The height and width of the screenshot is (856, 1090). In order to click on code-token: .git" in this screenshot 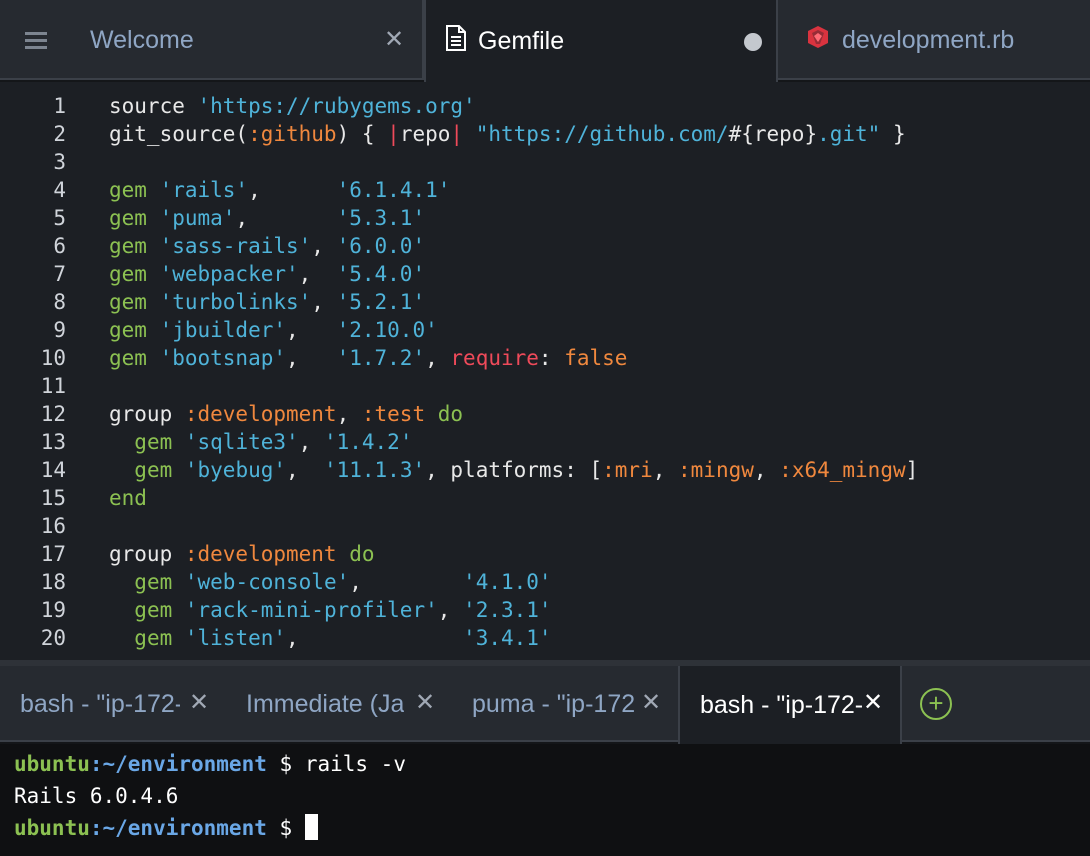, I will do `click(849, 134)`.